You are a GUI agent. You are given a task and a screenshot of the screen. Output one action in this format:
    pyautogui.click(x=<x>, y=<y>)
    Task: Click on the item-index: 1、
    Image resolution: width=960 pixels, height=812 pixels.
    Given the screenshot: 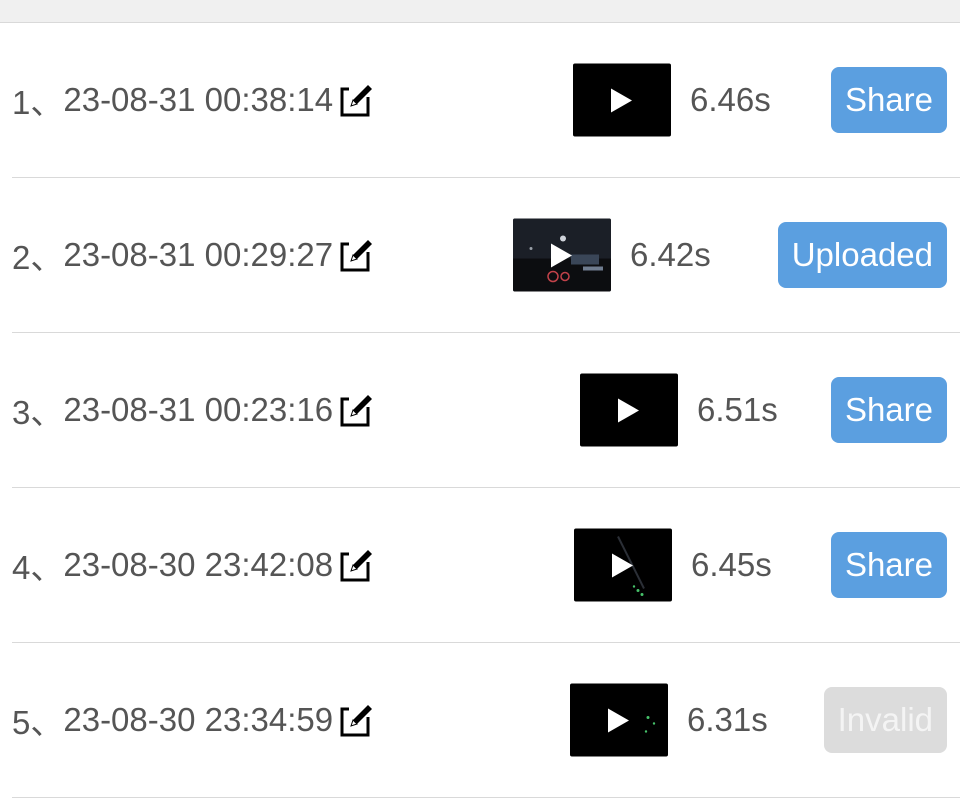 What is the action you would take?
    pyautogui.click(x=38, y=102)
    